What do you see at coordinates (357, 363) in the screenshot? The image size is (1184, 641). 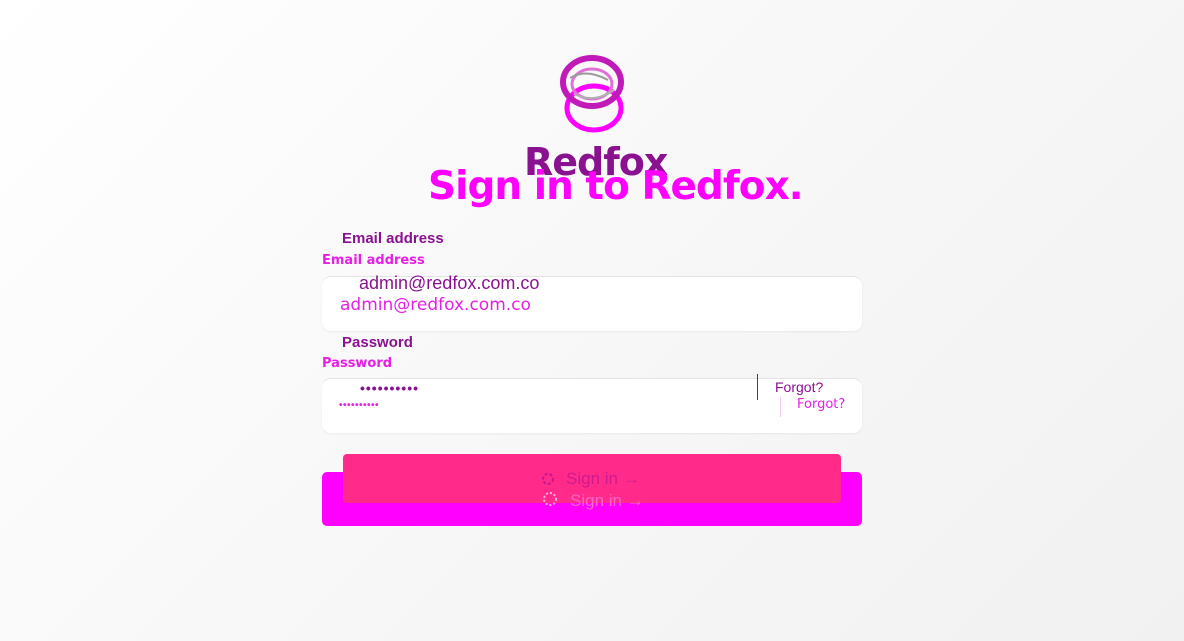 I see `password-label-secondary: Password` at bounding box center [357, 363].